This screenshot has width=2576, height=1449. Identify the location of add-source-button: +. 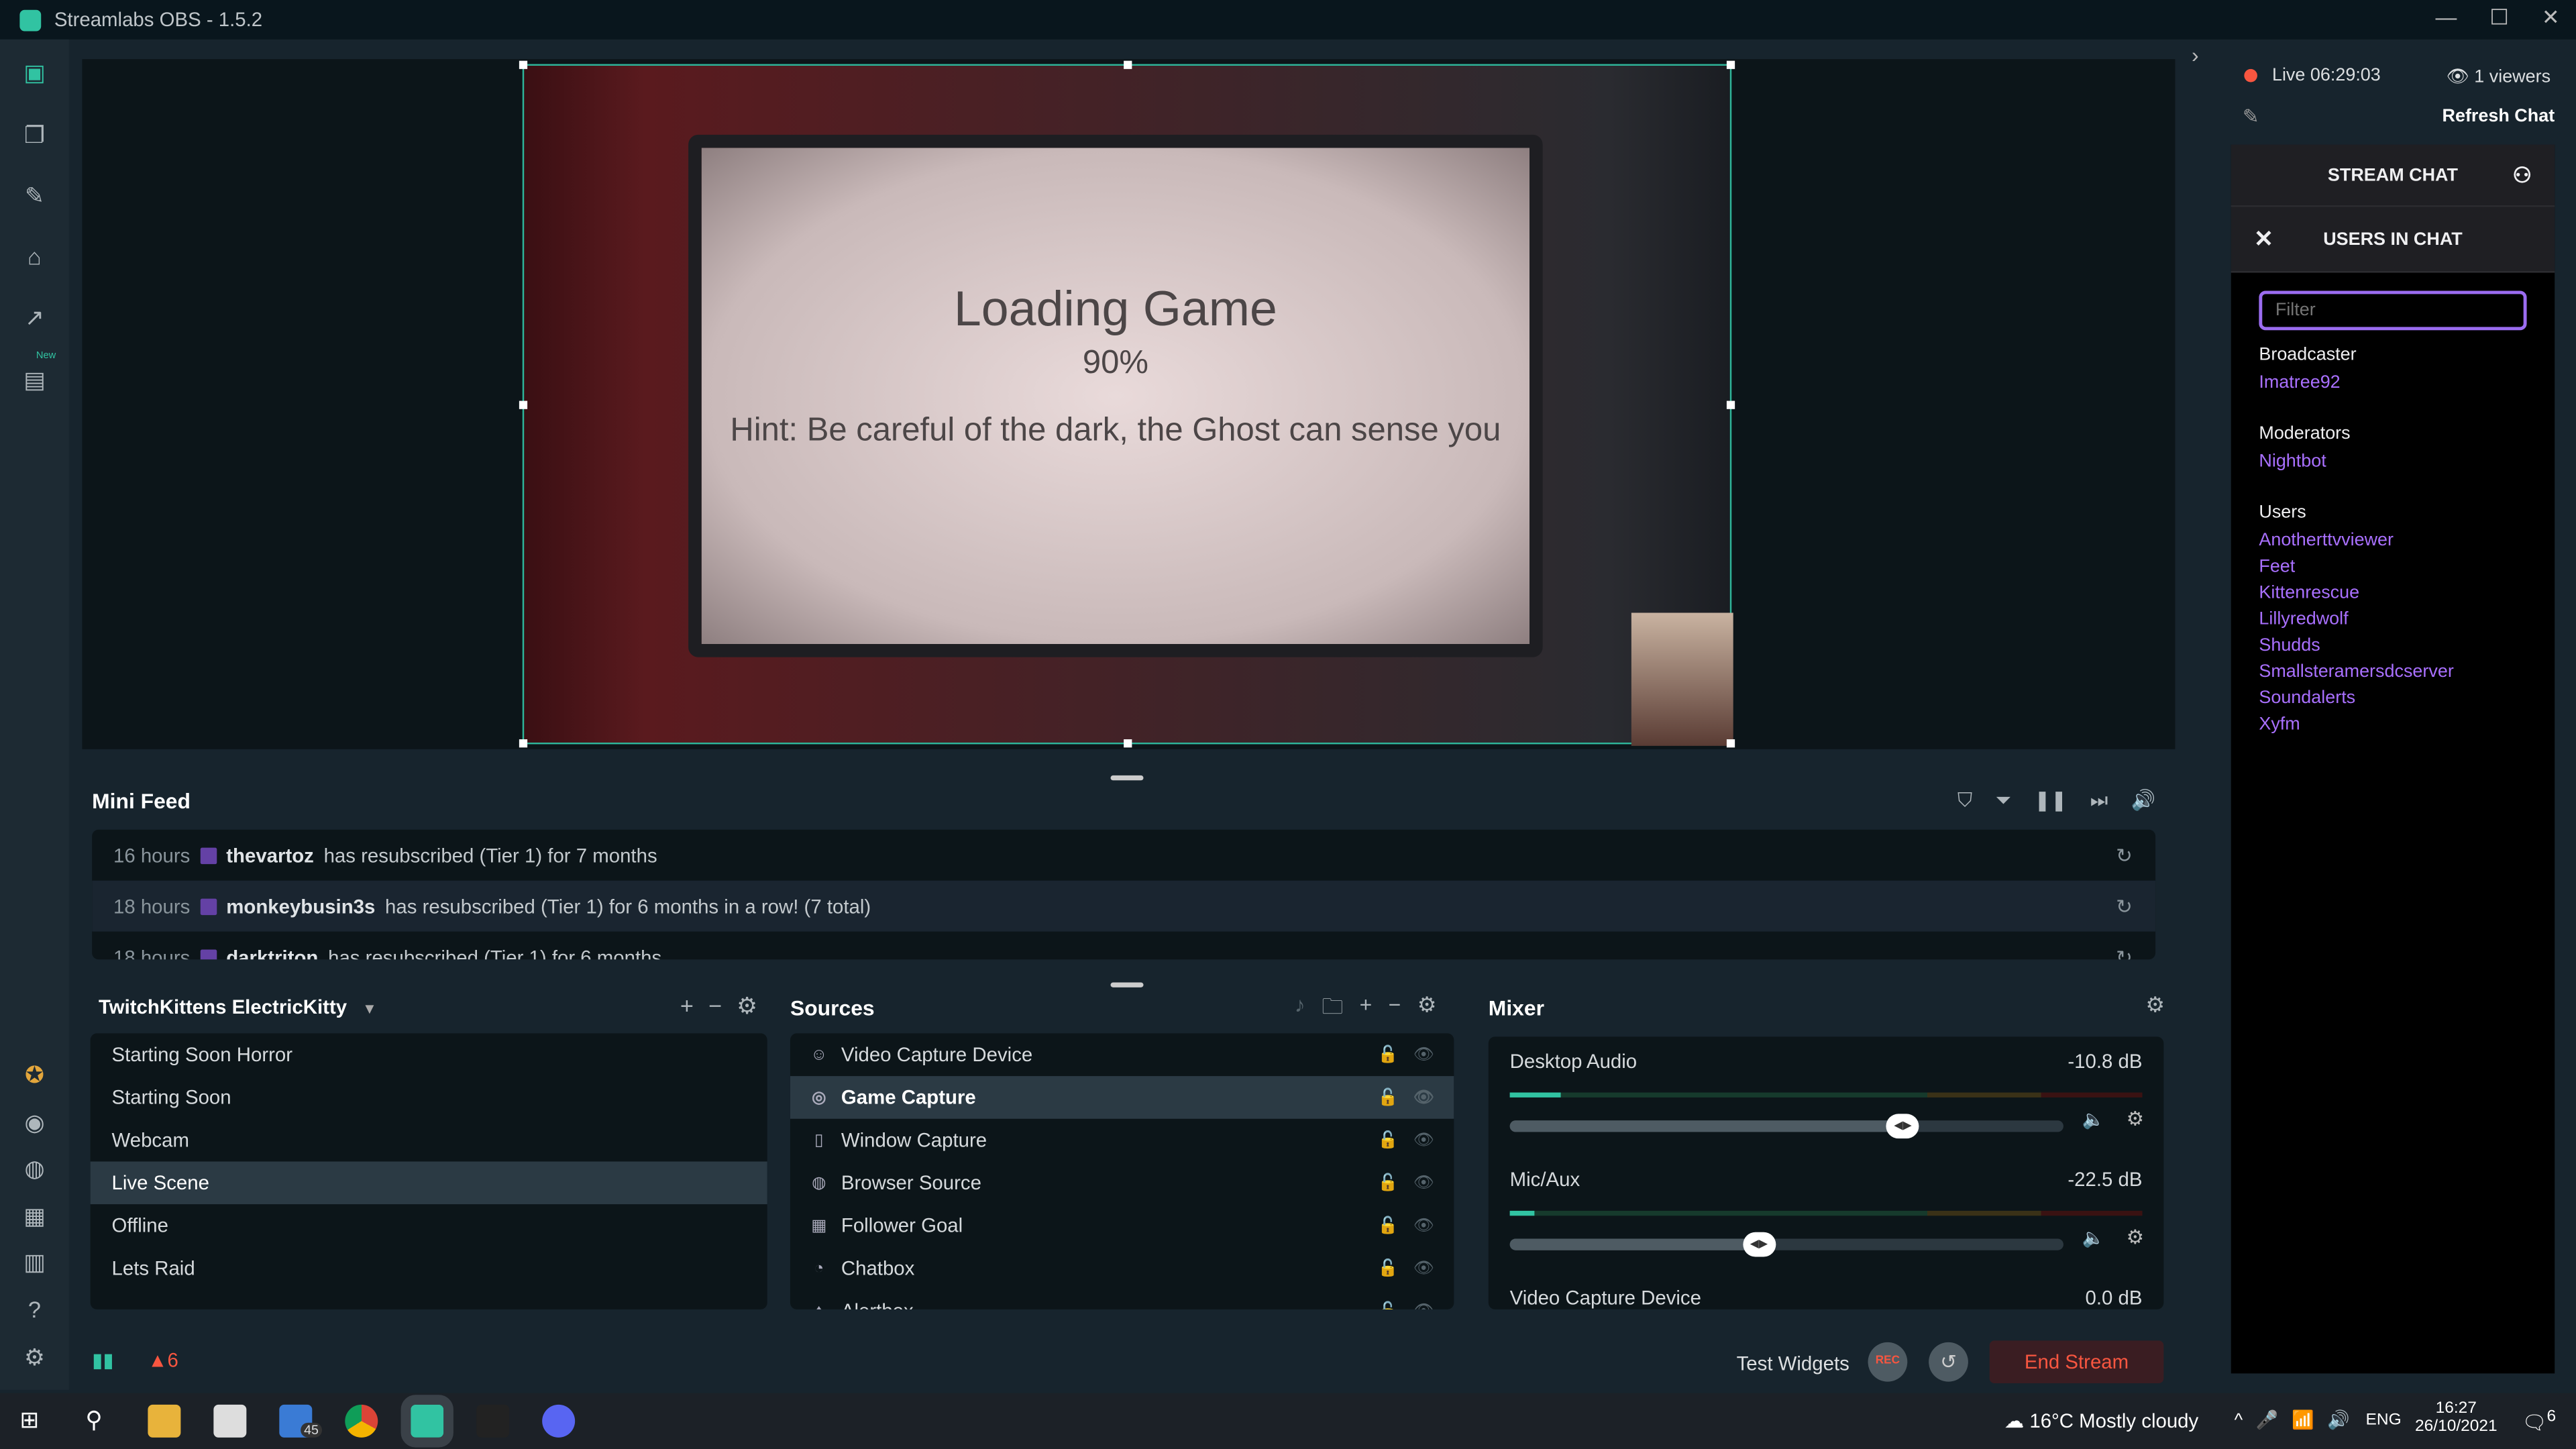
(1366, 1010).